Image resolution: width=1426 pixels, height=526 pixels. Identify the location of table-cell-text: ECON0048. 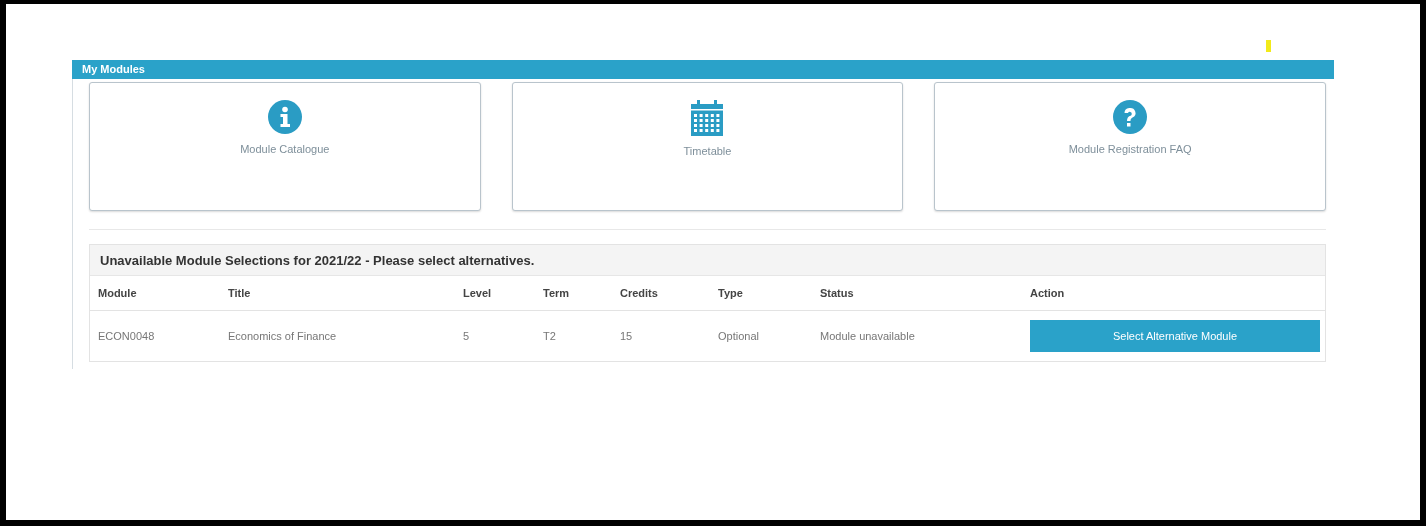
(127, 336).